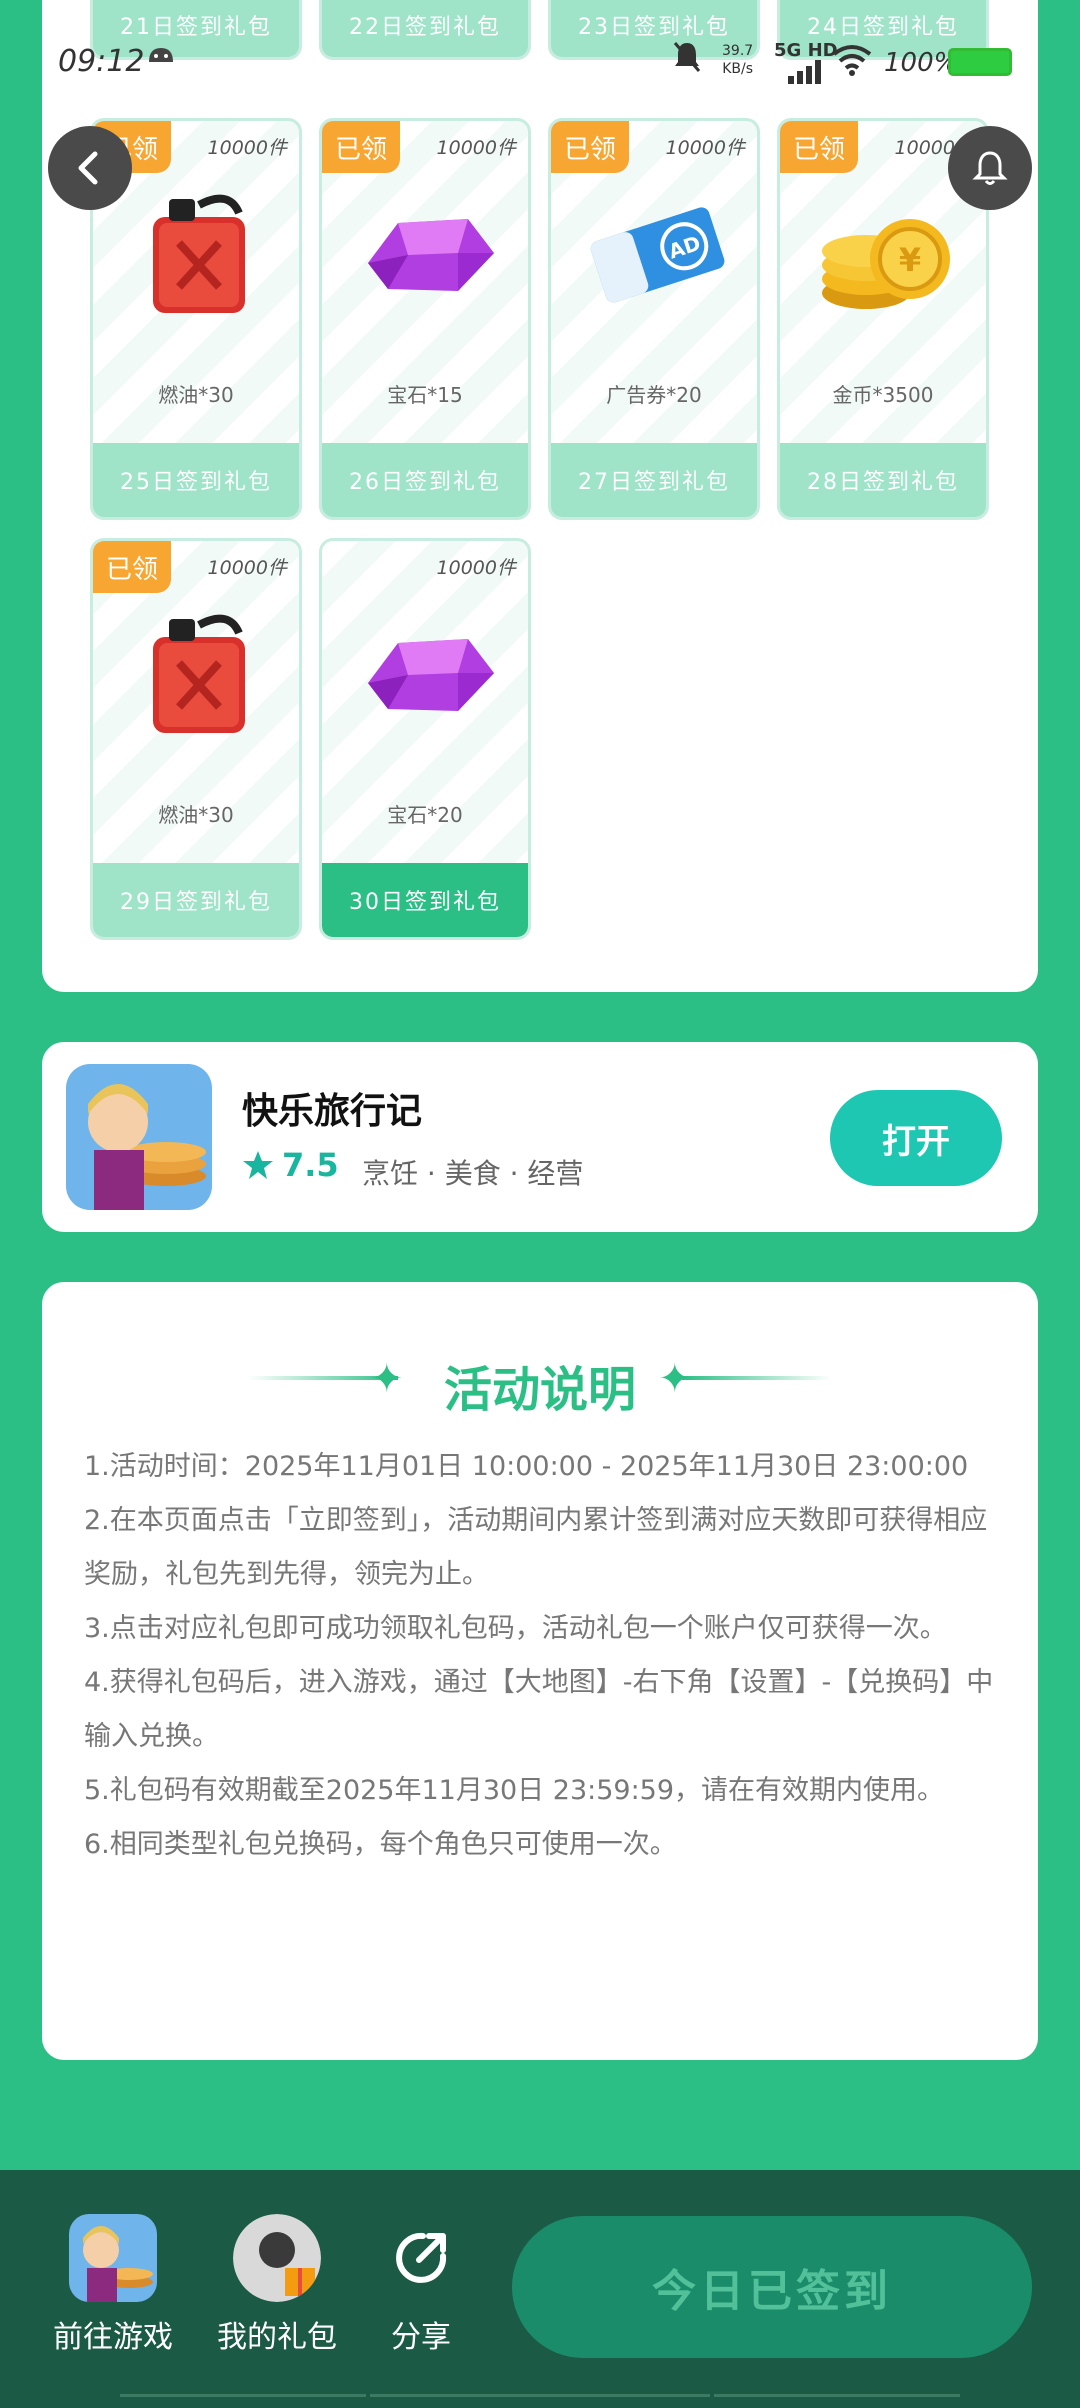  What do you see at coordinates (277, 2258) in the screenshot?
I see `avatar` at bounding box center [277, 2258].